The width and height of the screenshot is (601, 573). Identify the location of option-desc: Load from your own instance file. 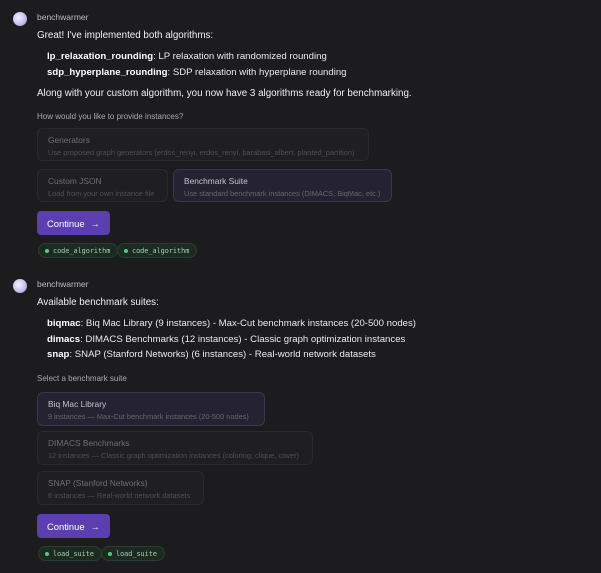
(101, 193).